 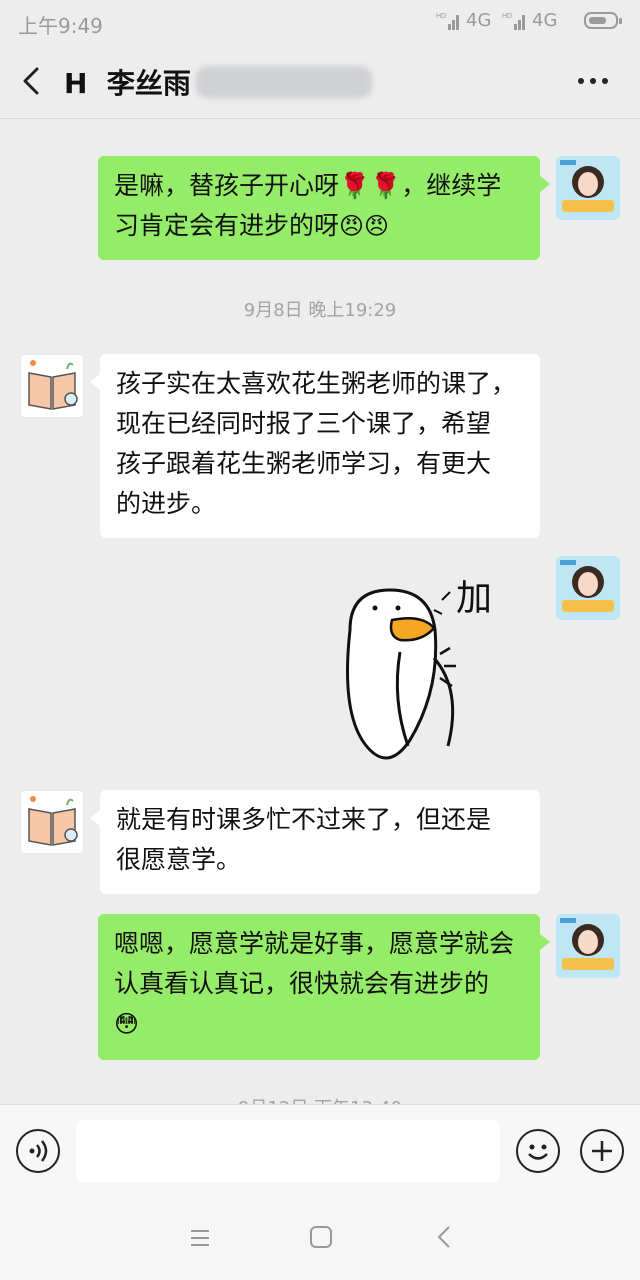 What do you see at coordinates (364, 226) in the screenshot?
I see `angry-face-emoji: 😠😠` at bounding box center [364, 226].